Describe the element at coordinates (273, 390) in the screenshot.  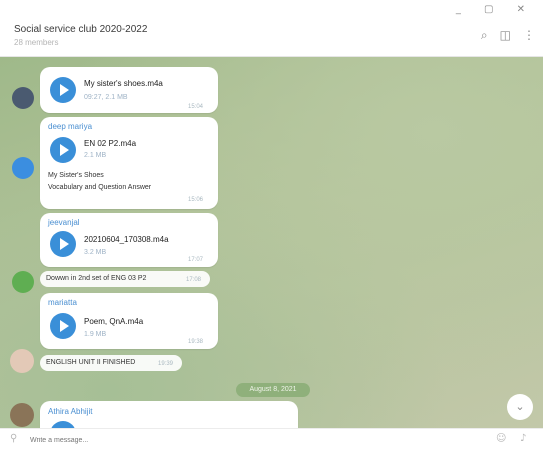
I see `date-separator: August 8, 2021` at that location.